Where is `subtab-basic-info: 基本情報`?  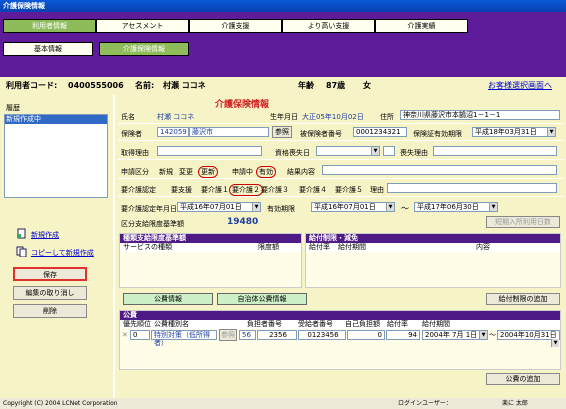 subtab-basic-info: 基本情報 is located at coordinates (48, 49).